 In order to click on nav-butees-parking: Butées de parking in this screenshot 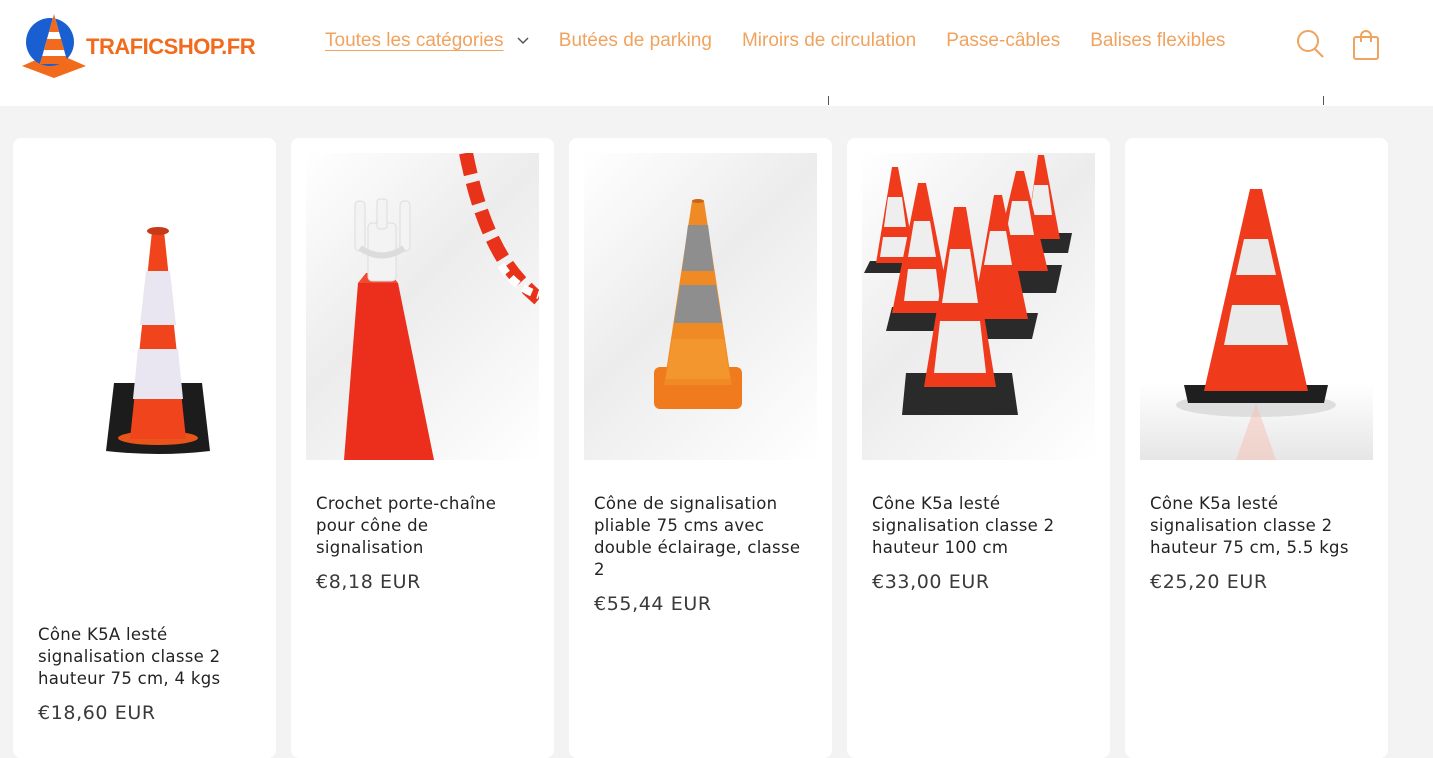, I will do `click(635, 41)`.